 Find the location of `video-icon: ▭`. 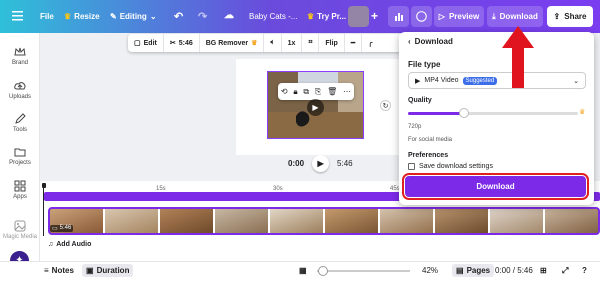

video-icon: ▭ is located at coordinates (55, 229).